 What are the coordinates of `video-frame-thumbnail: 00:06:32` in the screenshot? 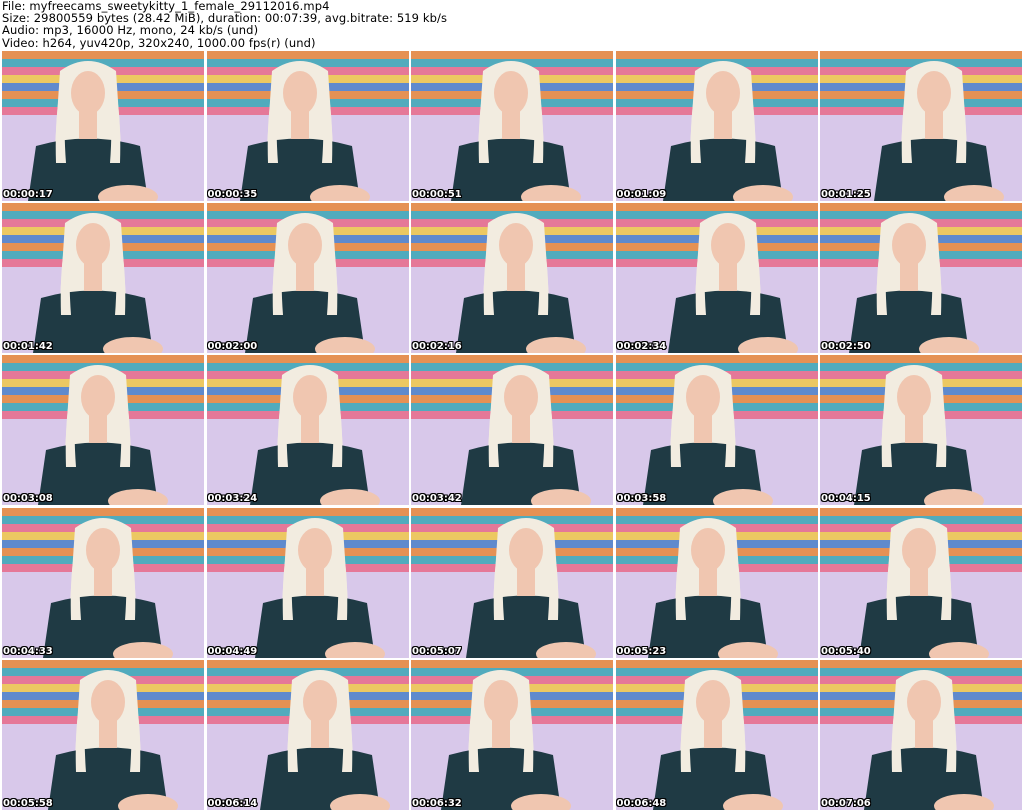 It's located at (512, 734).